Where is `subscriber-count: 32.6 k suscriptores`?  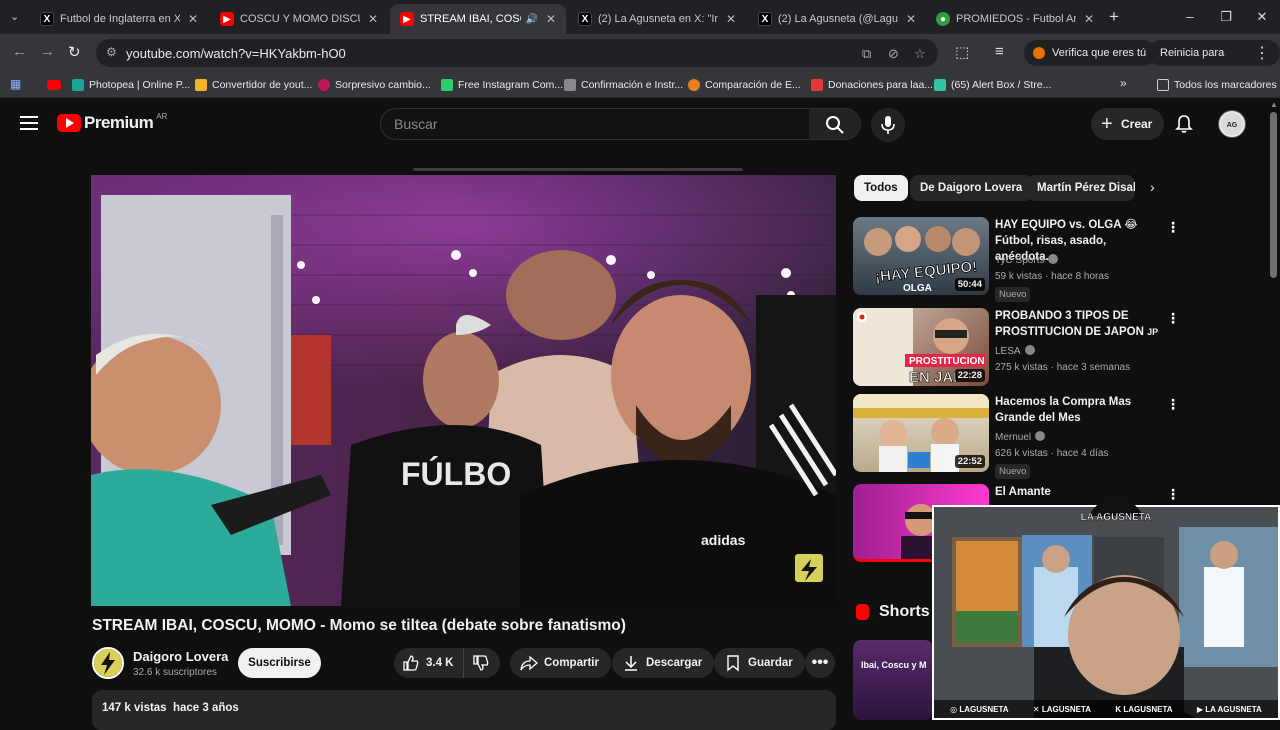
subscriber-count: 32.6 k suscriptores is located at coordinates (175, 672).